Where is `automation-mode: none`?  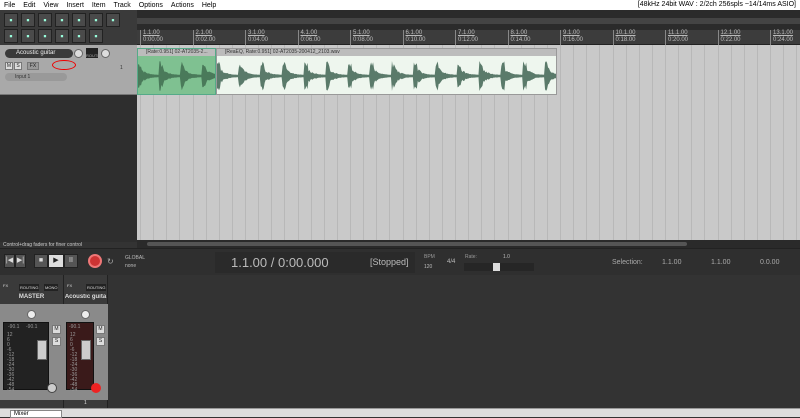
automation-mode: none is located at coordinates (130, 266).